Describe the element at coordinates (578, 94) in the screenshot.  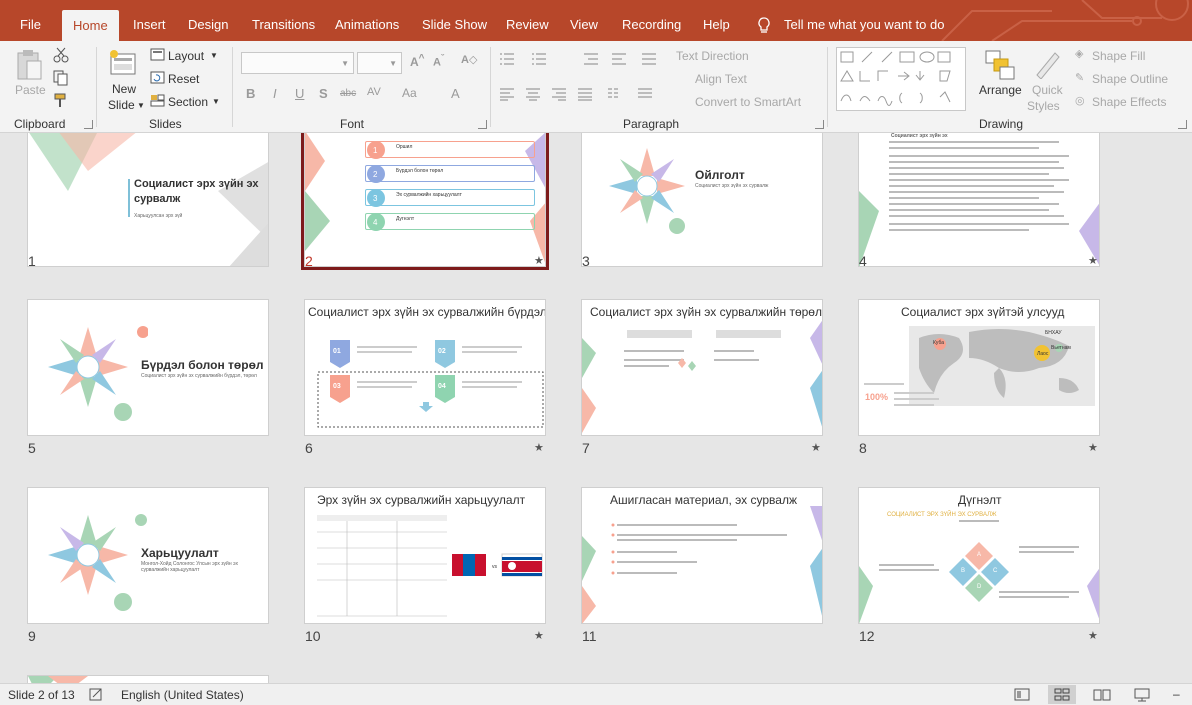
I see `alignment-icons` at that location.